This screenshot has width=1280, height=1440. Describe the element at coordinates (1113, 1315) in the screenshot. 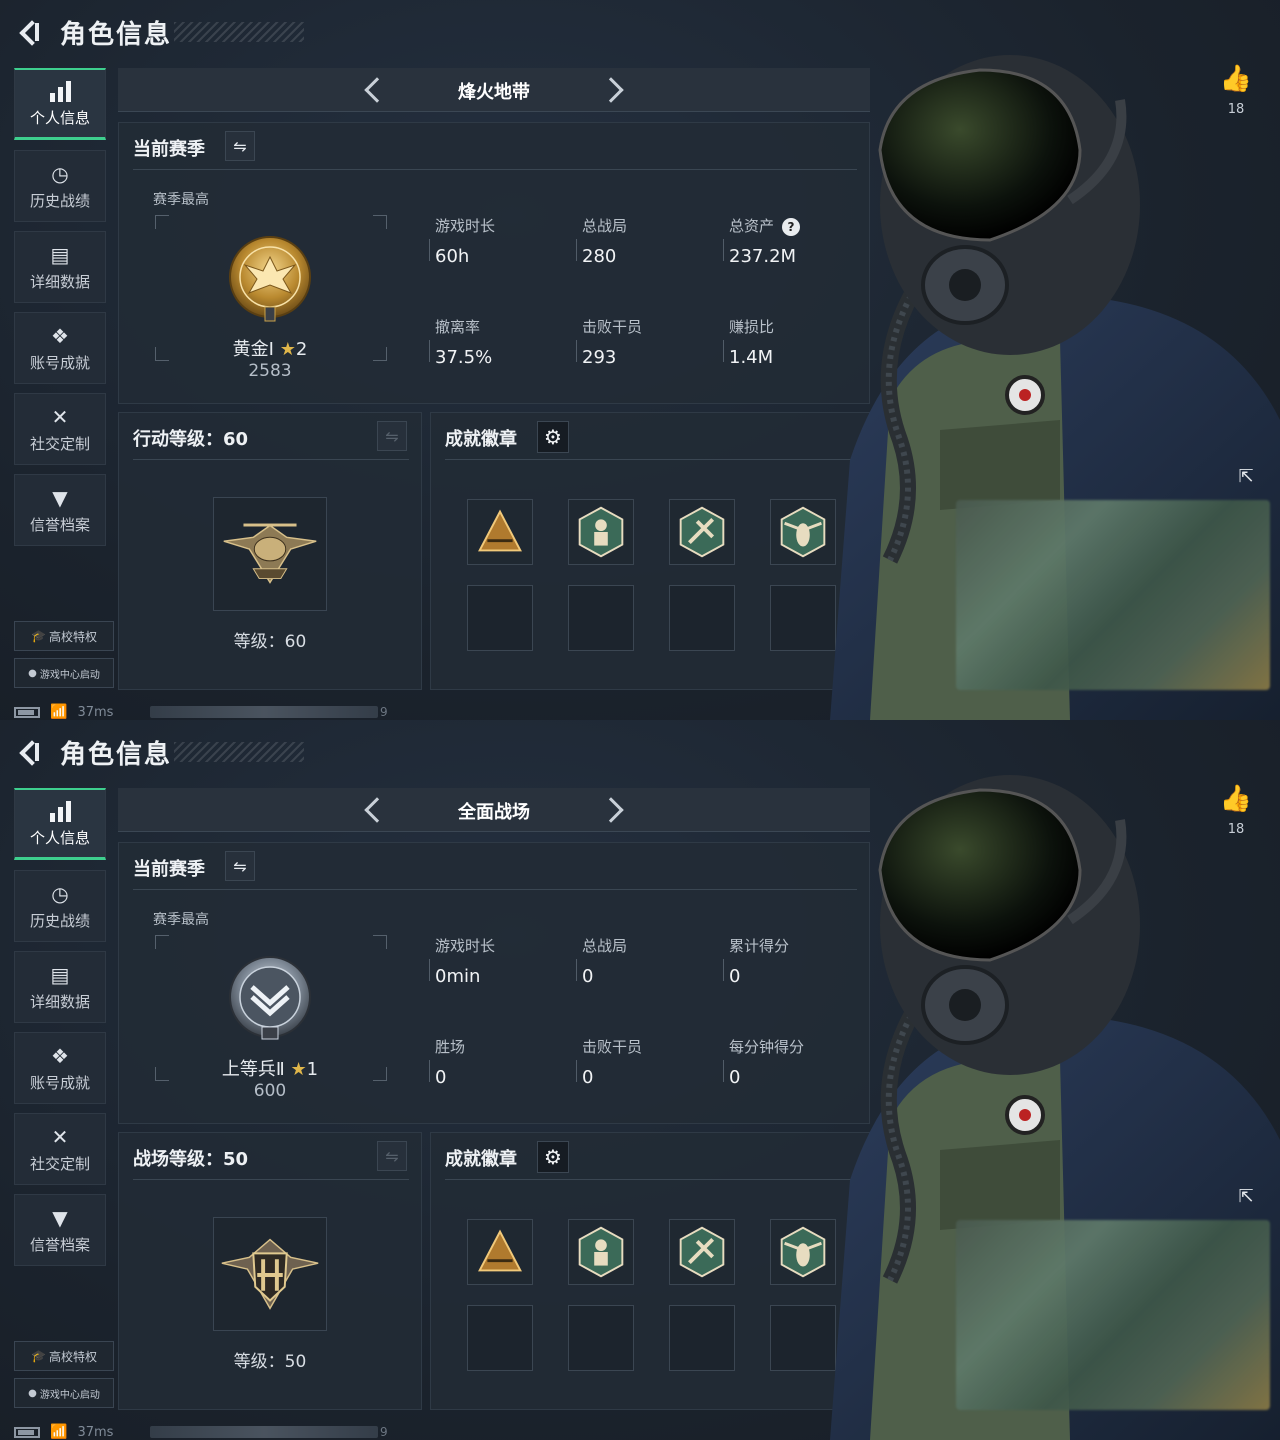

I see `blurred-region` at that location.